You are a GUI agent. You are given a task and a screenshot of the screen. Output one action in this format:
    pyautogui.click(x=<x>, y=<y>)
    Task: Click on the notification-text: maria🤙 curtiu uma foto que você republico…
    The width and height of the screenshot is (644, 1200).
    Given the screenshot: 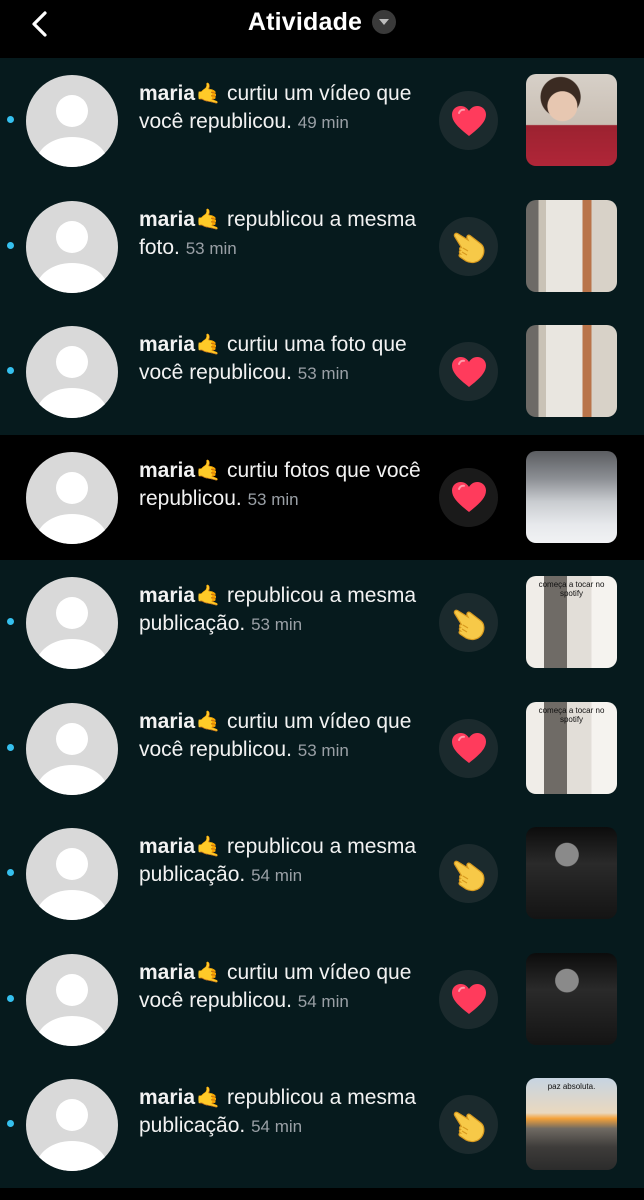 What is the action you would take?
    pyautogui.click(x=284, y=359)
    